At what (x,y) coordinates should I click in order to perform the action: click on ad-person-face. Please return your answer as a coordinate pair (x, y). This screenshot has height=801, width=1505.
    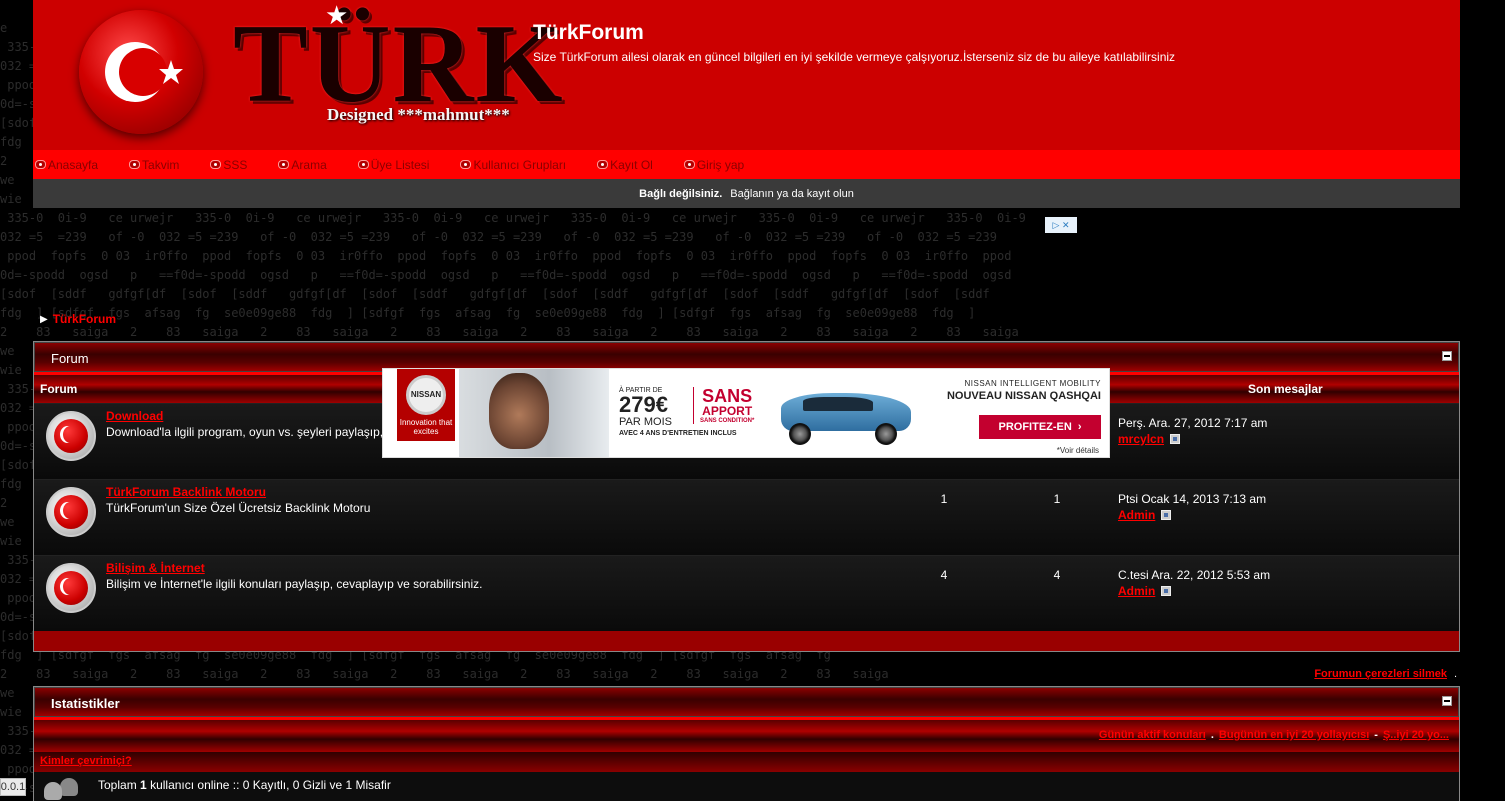
    Looking at the image, I should click on (519, 411).